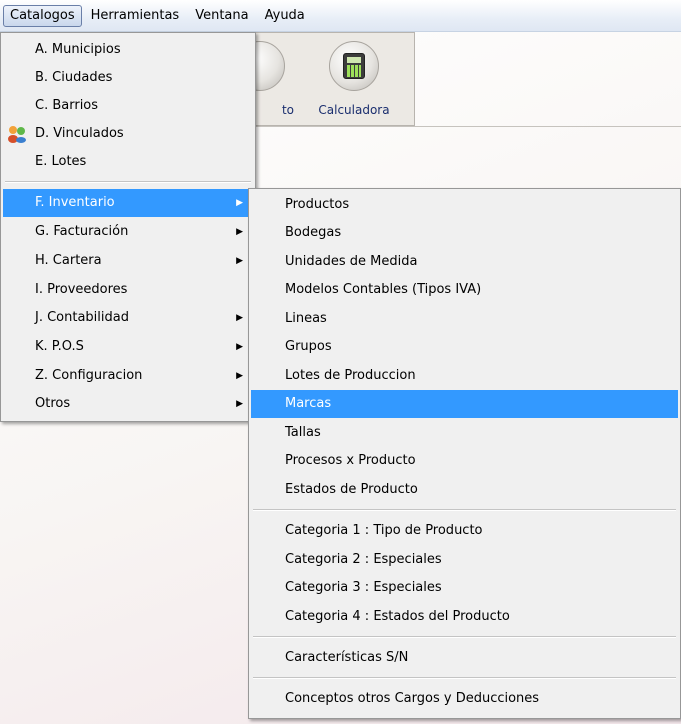 The height and width of the screenshot is (724, 681). I want to click on submenu-item-categoria-1: Categoria 1 : Tipo de Producto, so click(464, 531).